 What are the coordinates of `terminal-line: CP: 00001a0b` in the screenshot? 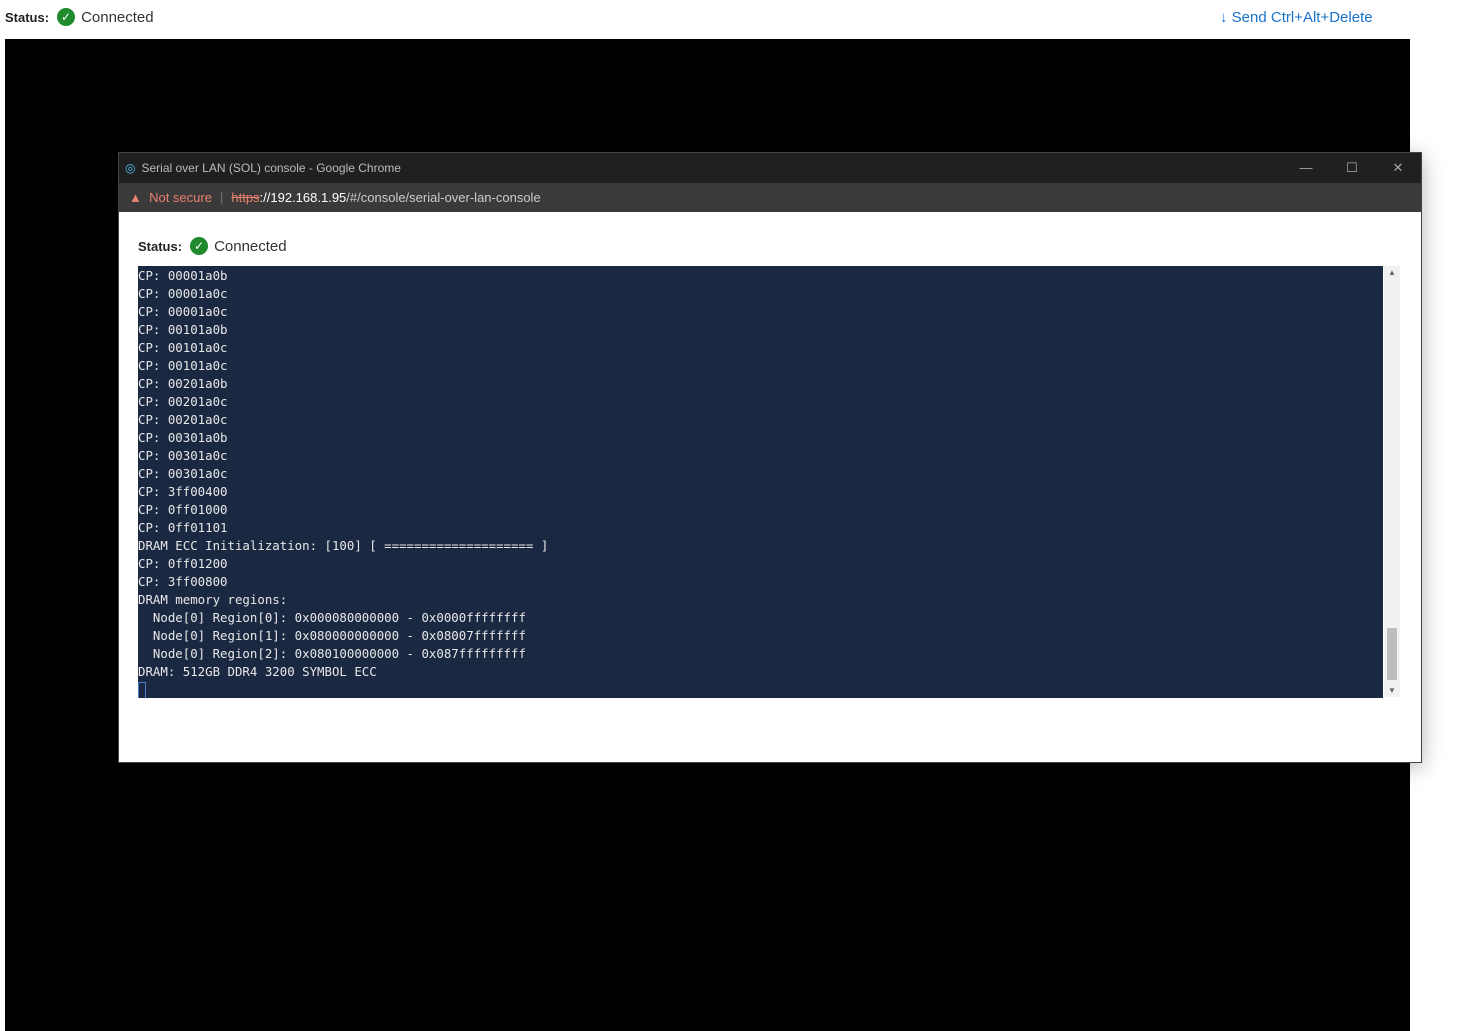 It's located at (183, 275).